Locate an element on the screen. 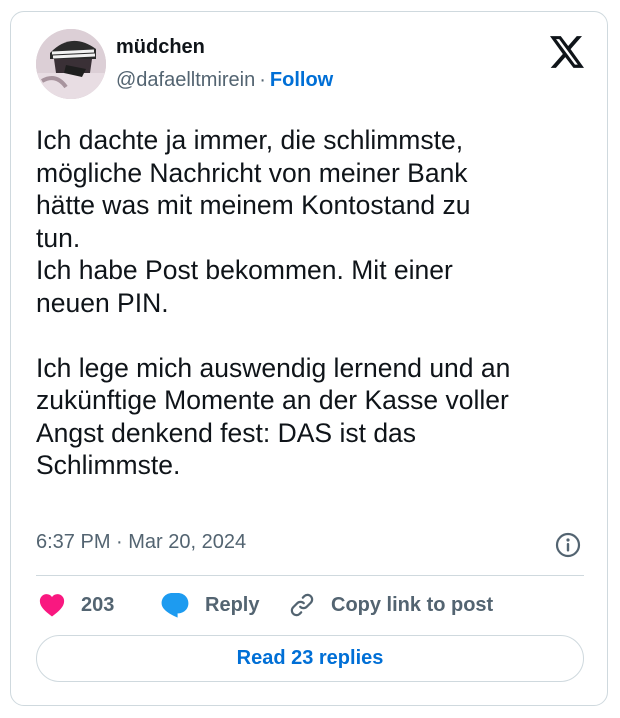 Image resolution: width=620 pixels, height=718 pixels. user-handle: @dafaelltmirein is located at coordinates (185, 80).